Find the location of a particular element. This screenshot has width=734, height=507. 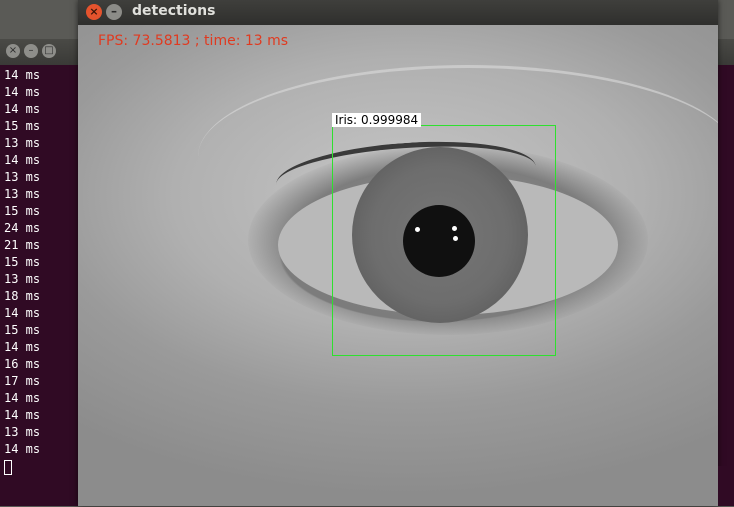

close-icon: × is located at coordinates (13, 51).